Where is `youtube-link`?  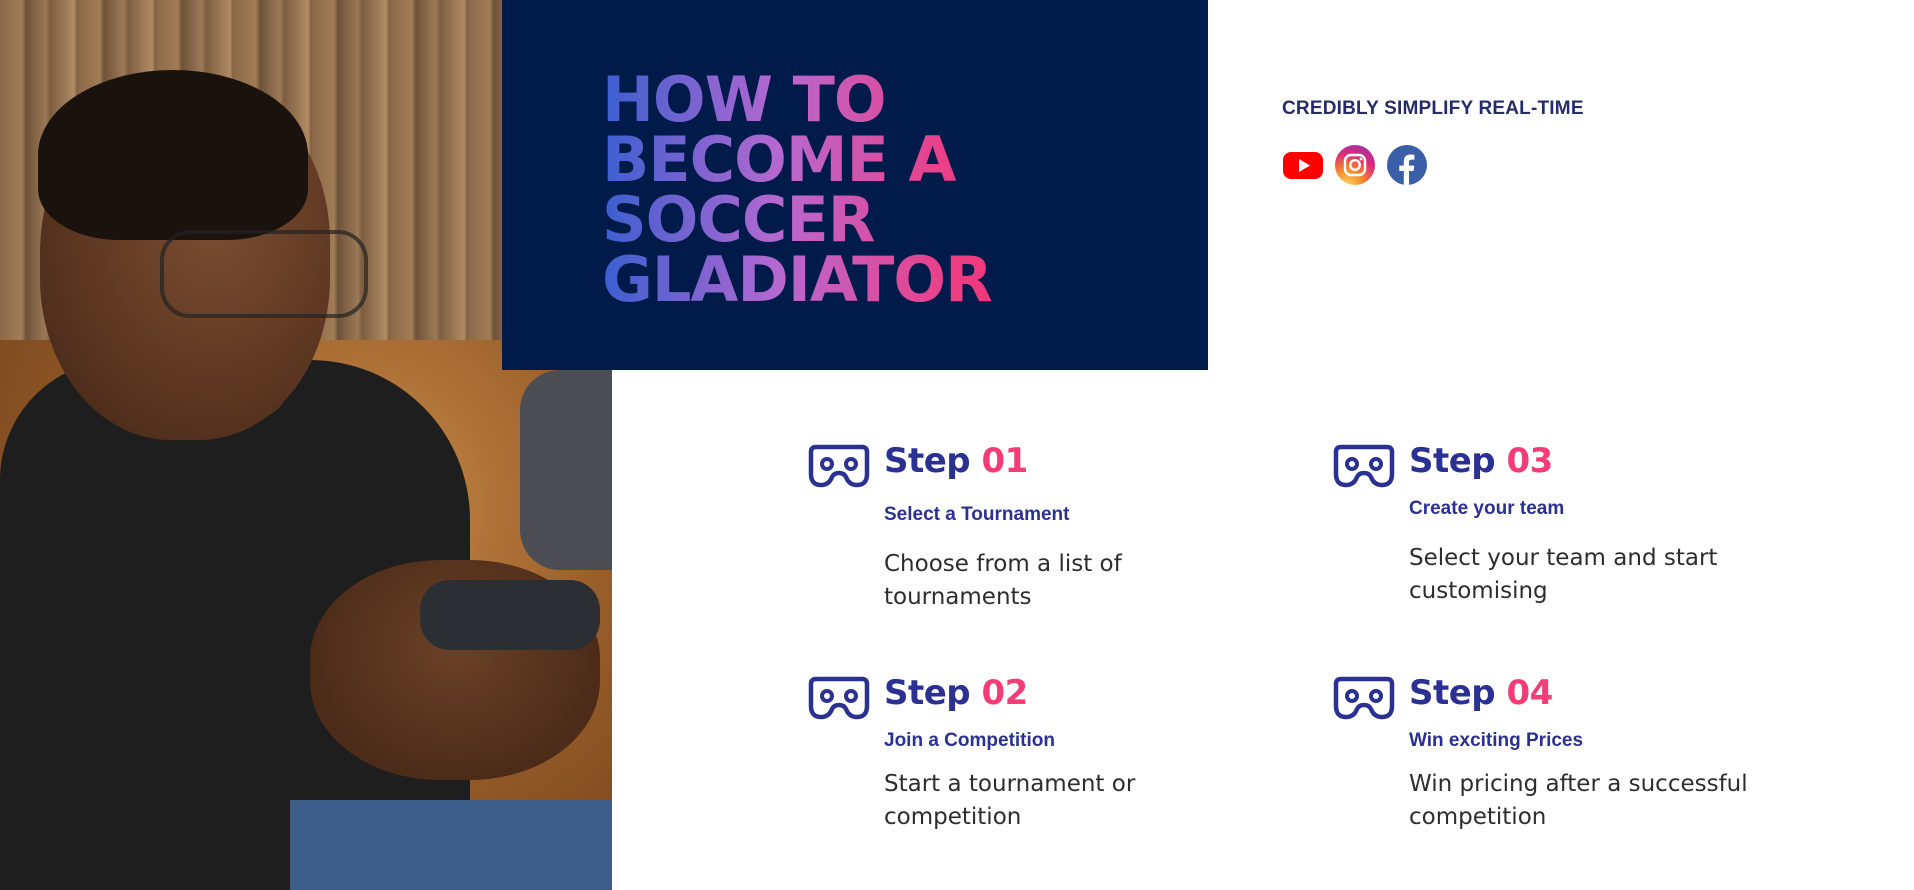
youtube-link is located at coordinates (1303, 165).